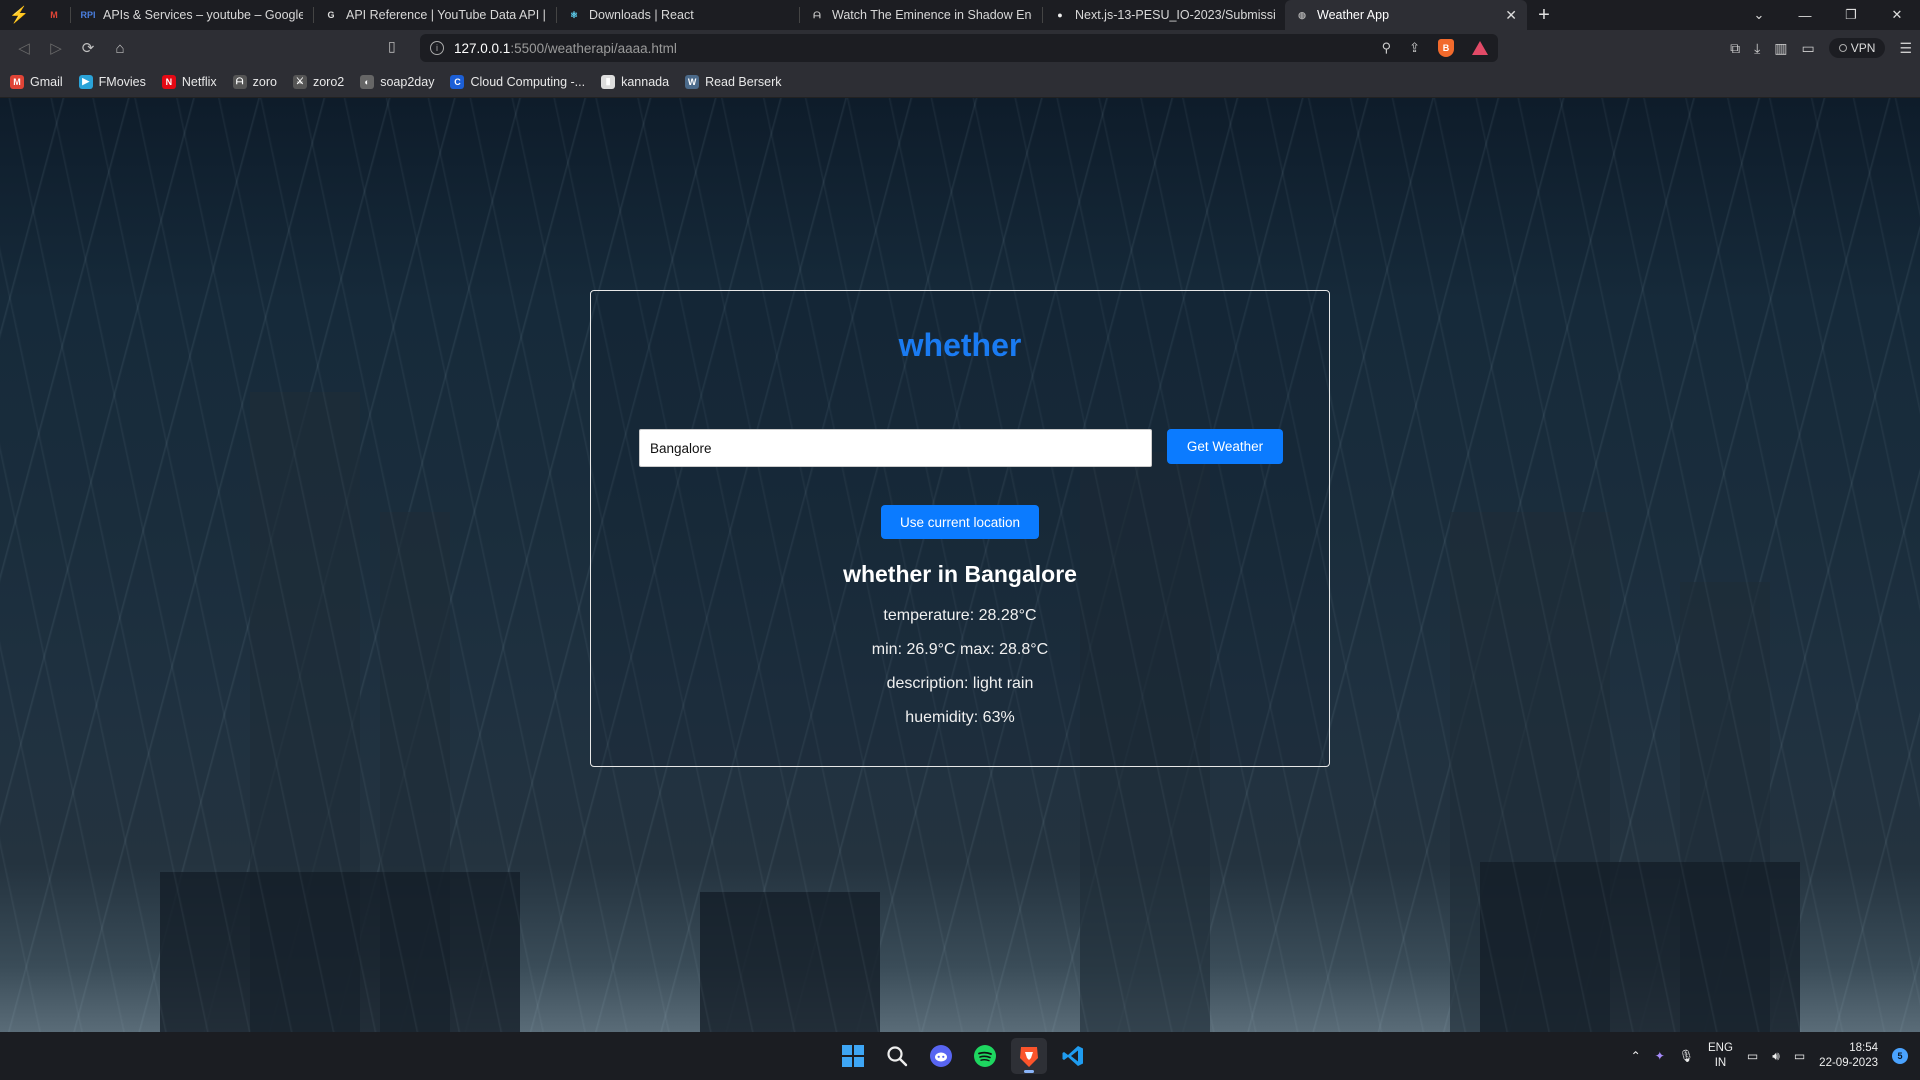 The width and height of the screenshot is (1920, 1080). What do you see at coordinates (1863, 48) in the screenshot?
I see `vpn-label: VPN` at bounding box center [1863, 48].